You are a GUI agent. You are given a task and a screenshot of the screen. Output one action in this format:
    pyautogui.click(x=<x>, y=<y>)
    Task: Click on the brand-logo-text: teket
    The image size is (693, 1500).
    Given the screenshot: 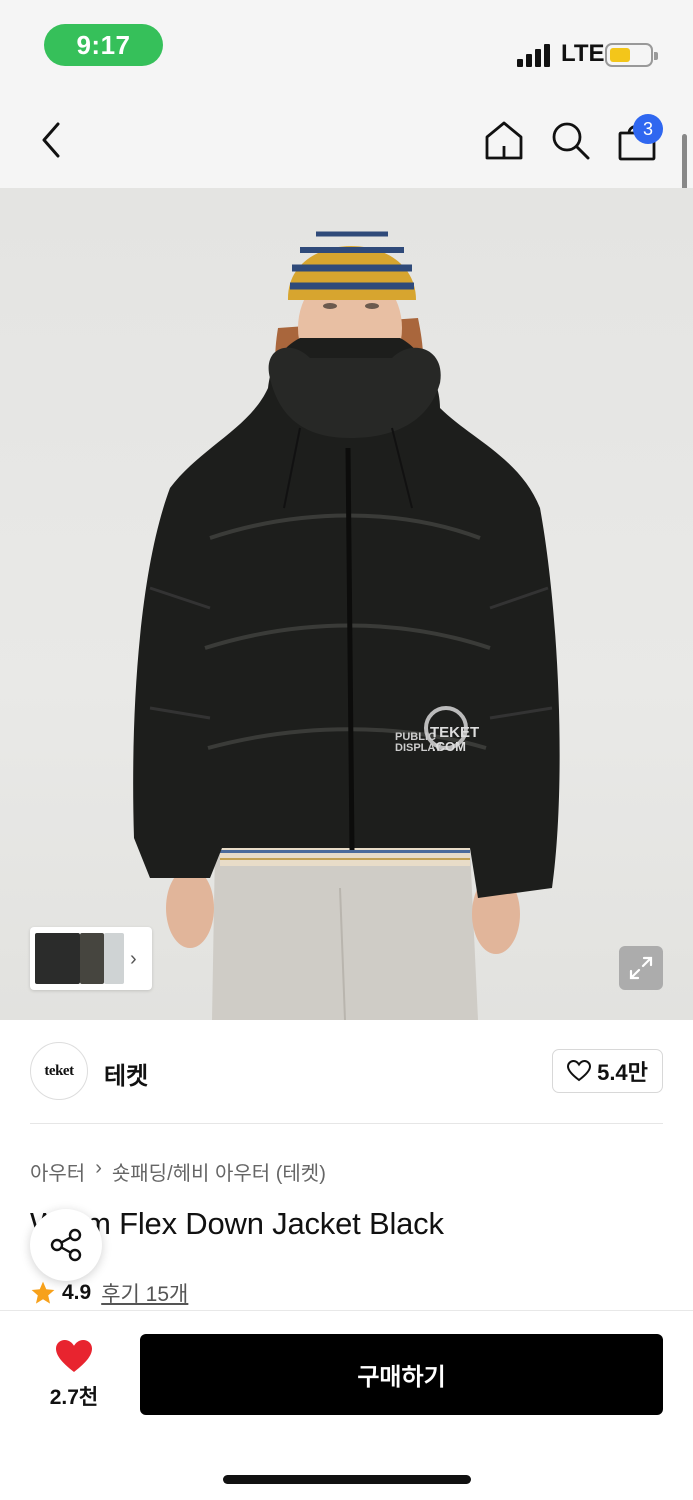 What is the action you would take?
    pyautogui.click(x=59, y=1070)
    